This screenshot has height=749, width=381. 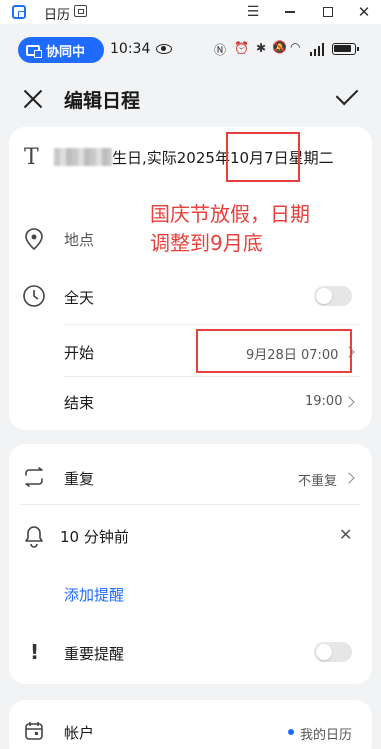 I want to click on redacted-text, so click(x=83, y=157).